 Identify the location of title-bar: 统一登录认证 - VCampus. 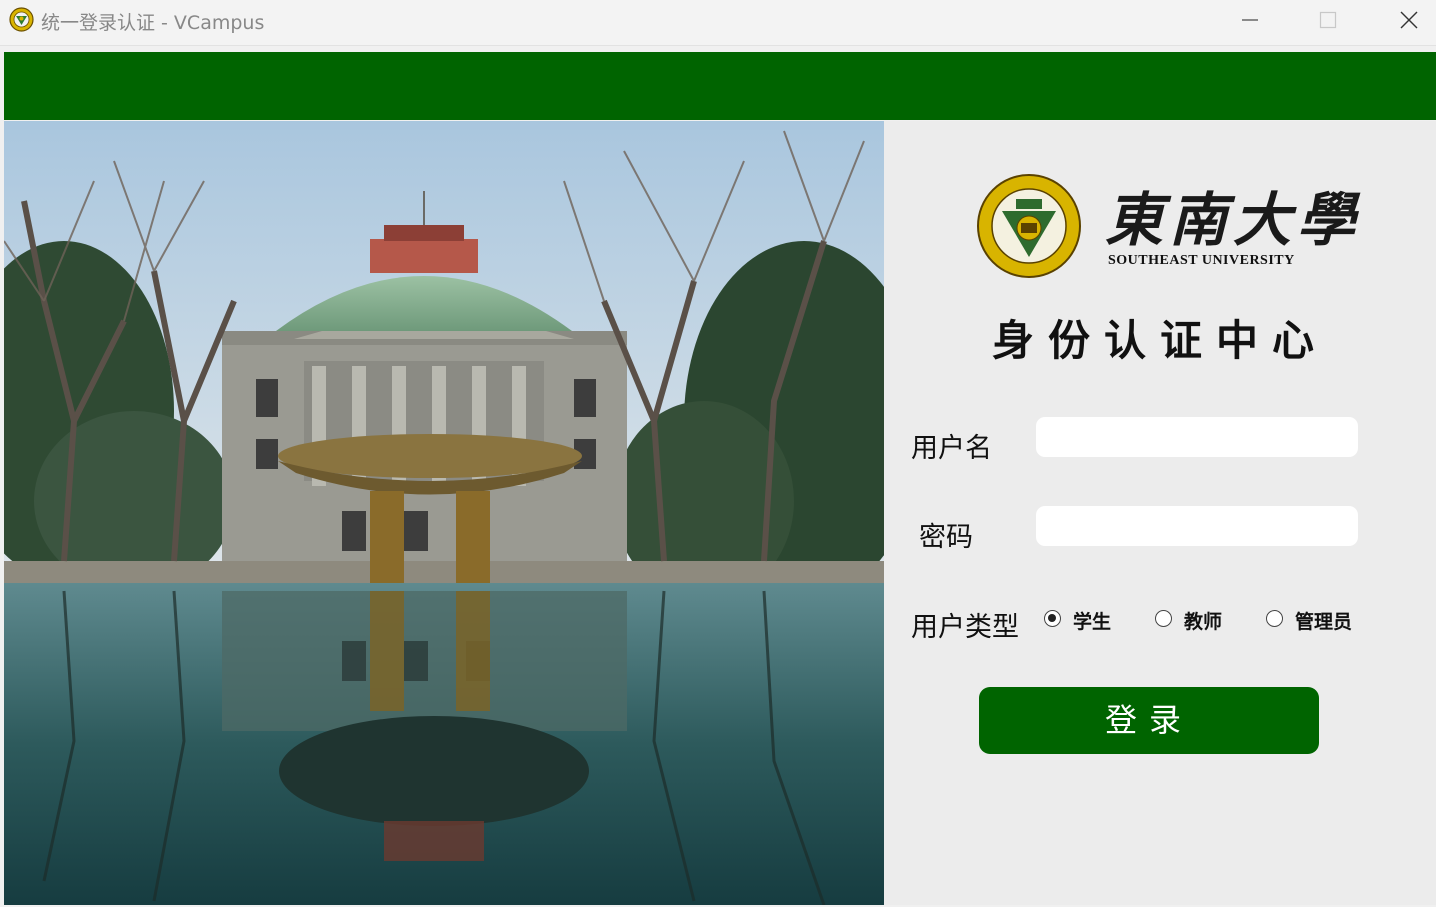
(718, 23).